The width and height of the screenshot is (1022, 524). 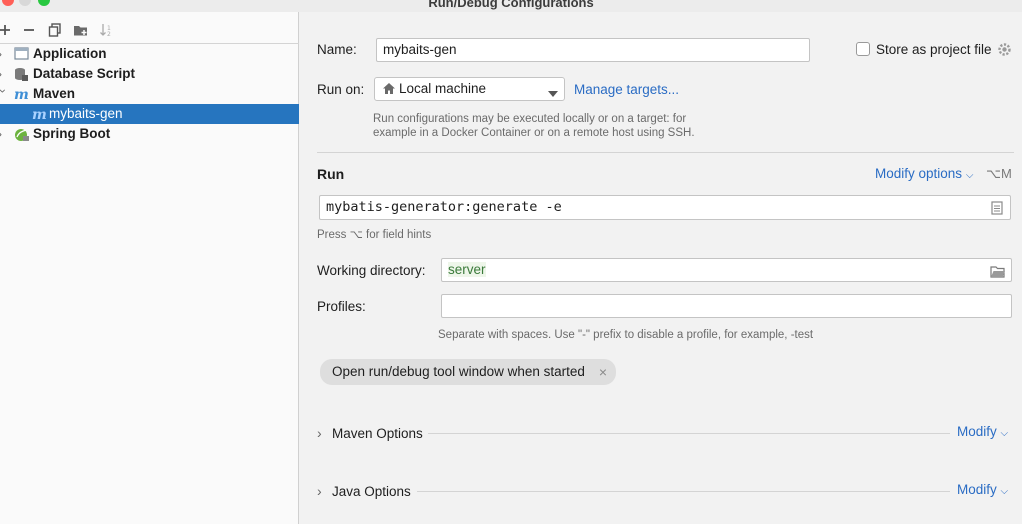 What do you see at coordinates (919, 173) in the screenshot?
I see `modify-options-label: Modify options` at bounding box center [919, 173].